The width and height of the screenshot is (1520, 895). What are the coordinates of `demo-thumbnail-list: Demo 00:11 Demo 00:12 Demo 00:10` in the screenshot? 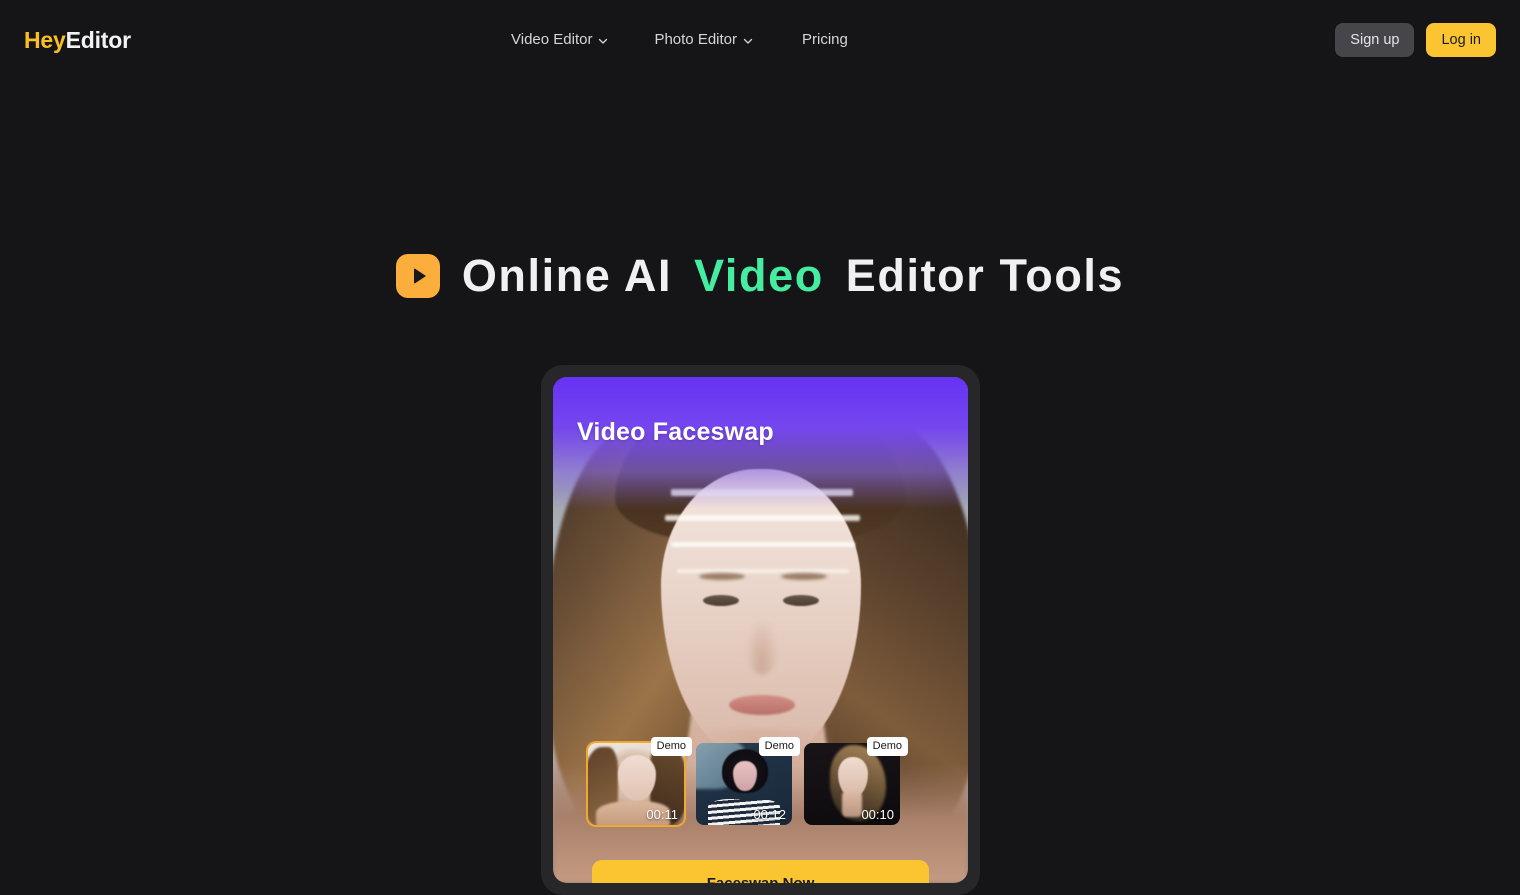 It's located at (748, 781).